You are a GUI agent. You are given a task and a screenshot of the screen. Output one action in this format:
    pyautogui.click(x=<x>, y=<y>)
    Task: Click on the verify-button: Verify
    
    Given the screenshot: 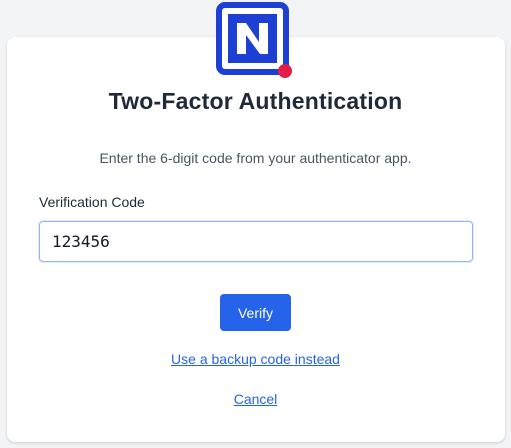 What is the action you would take?
    pyautogui.click(x=255, y=312)
    